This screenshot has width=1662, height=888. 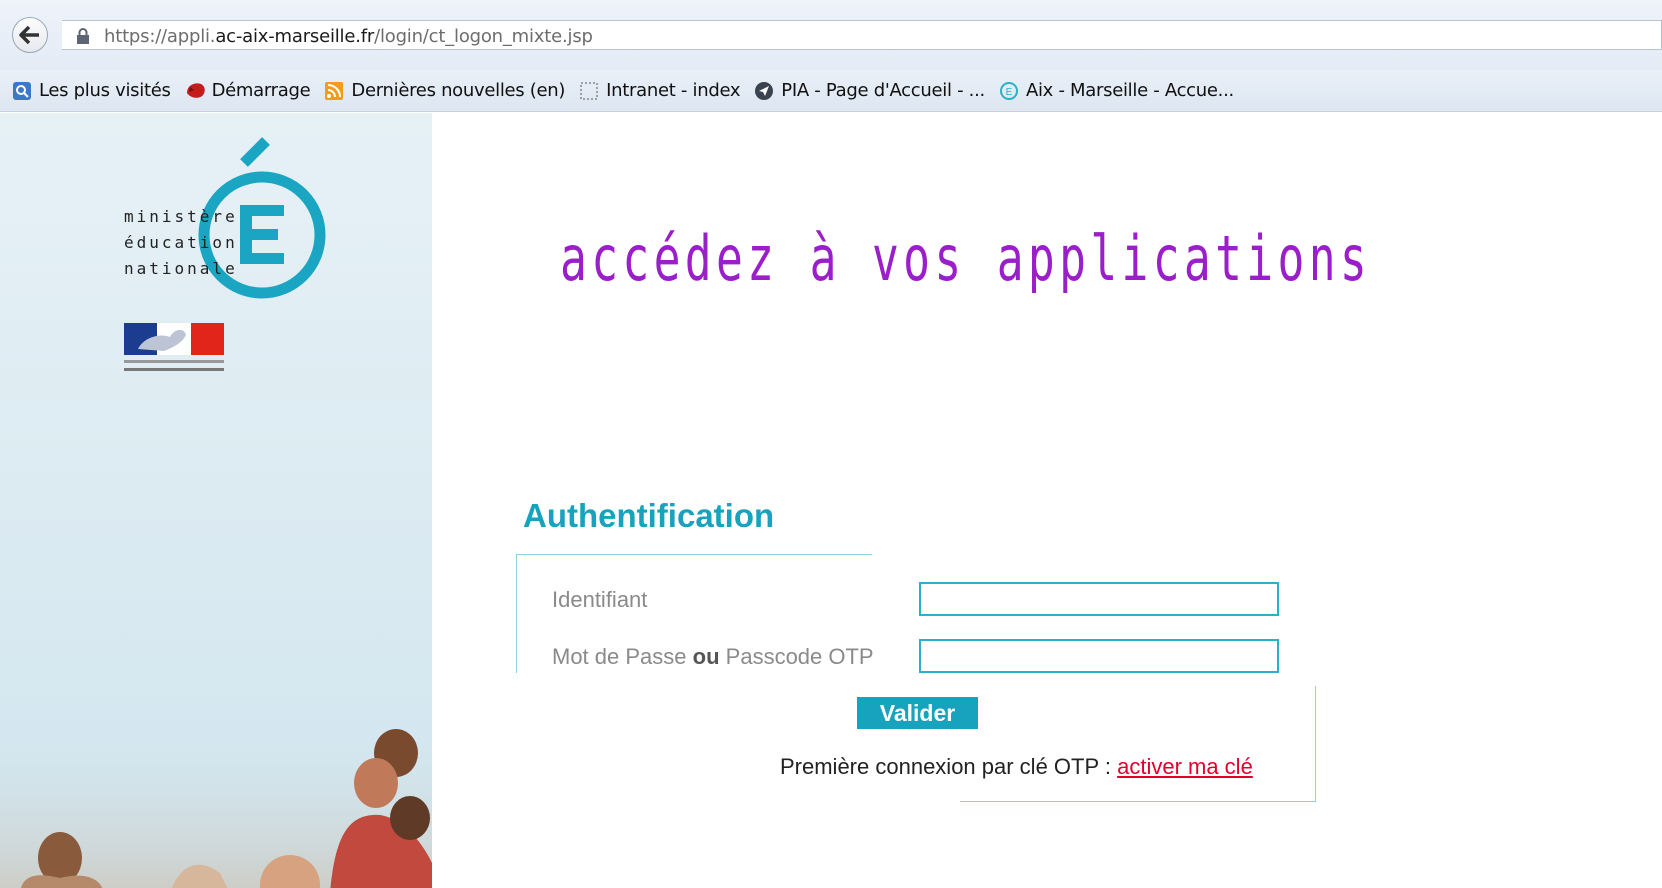 What do you see at coordinates (444, 90) in the screenshot?
I see `bookmark-dernieres-nouvelles: Dernières nouvelles (en)` at bounding box center [444, 90].